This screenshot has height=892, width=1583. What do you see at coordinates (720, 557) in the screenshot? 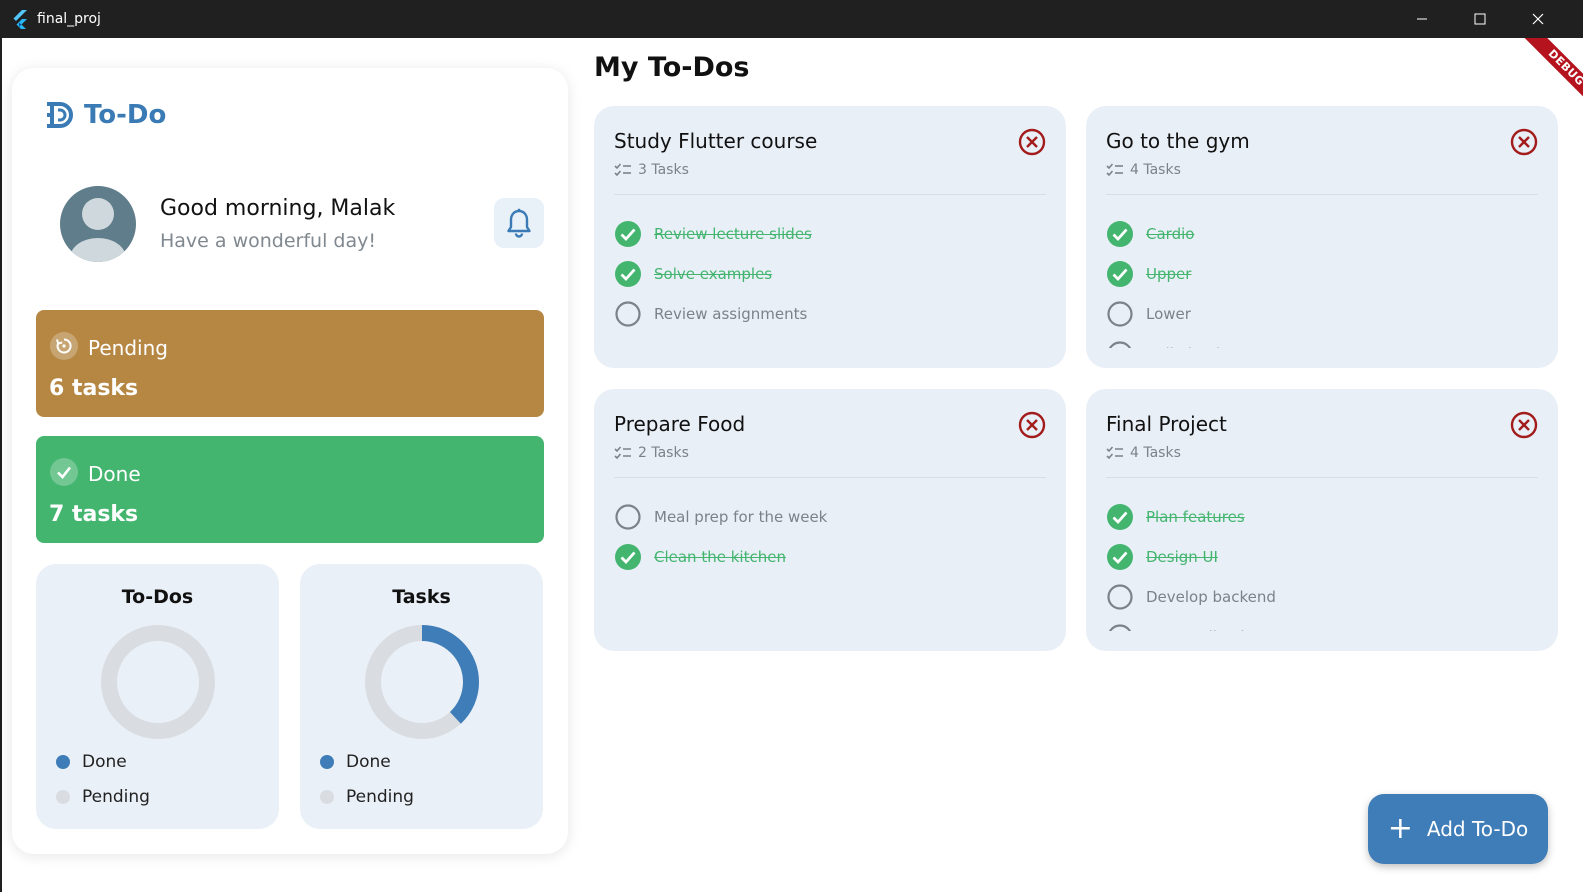
I see `task-text: Clean the kitchen` at bounding box center [720, 557].